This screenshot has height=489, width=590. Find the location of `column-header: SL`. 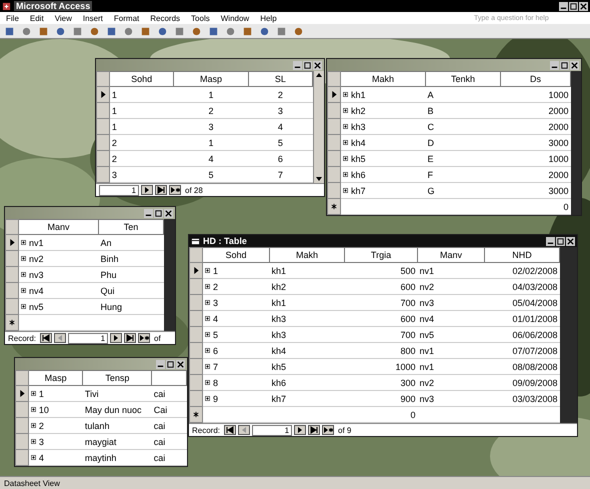

column-header: SL is located at coordinates (280, 79).